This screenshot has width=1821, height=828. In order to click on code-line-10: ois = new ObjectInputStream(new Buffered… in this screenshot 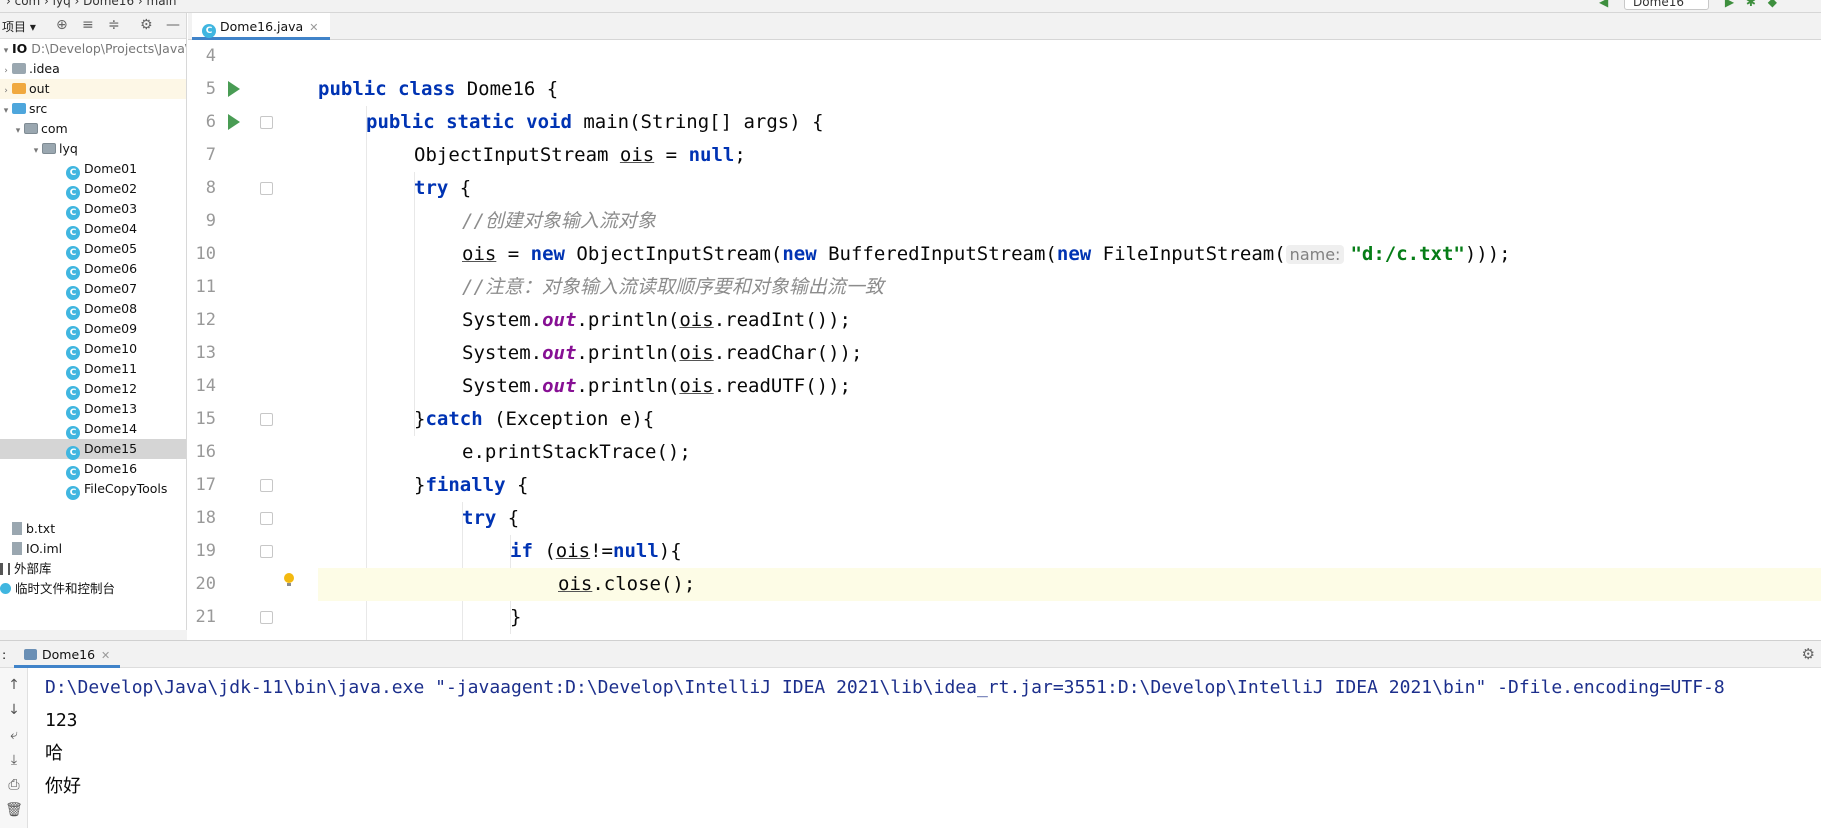, I will do `click(1069, 254)`.